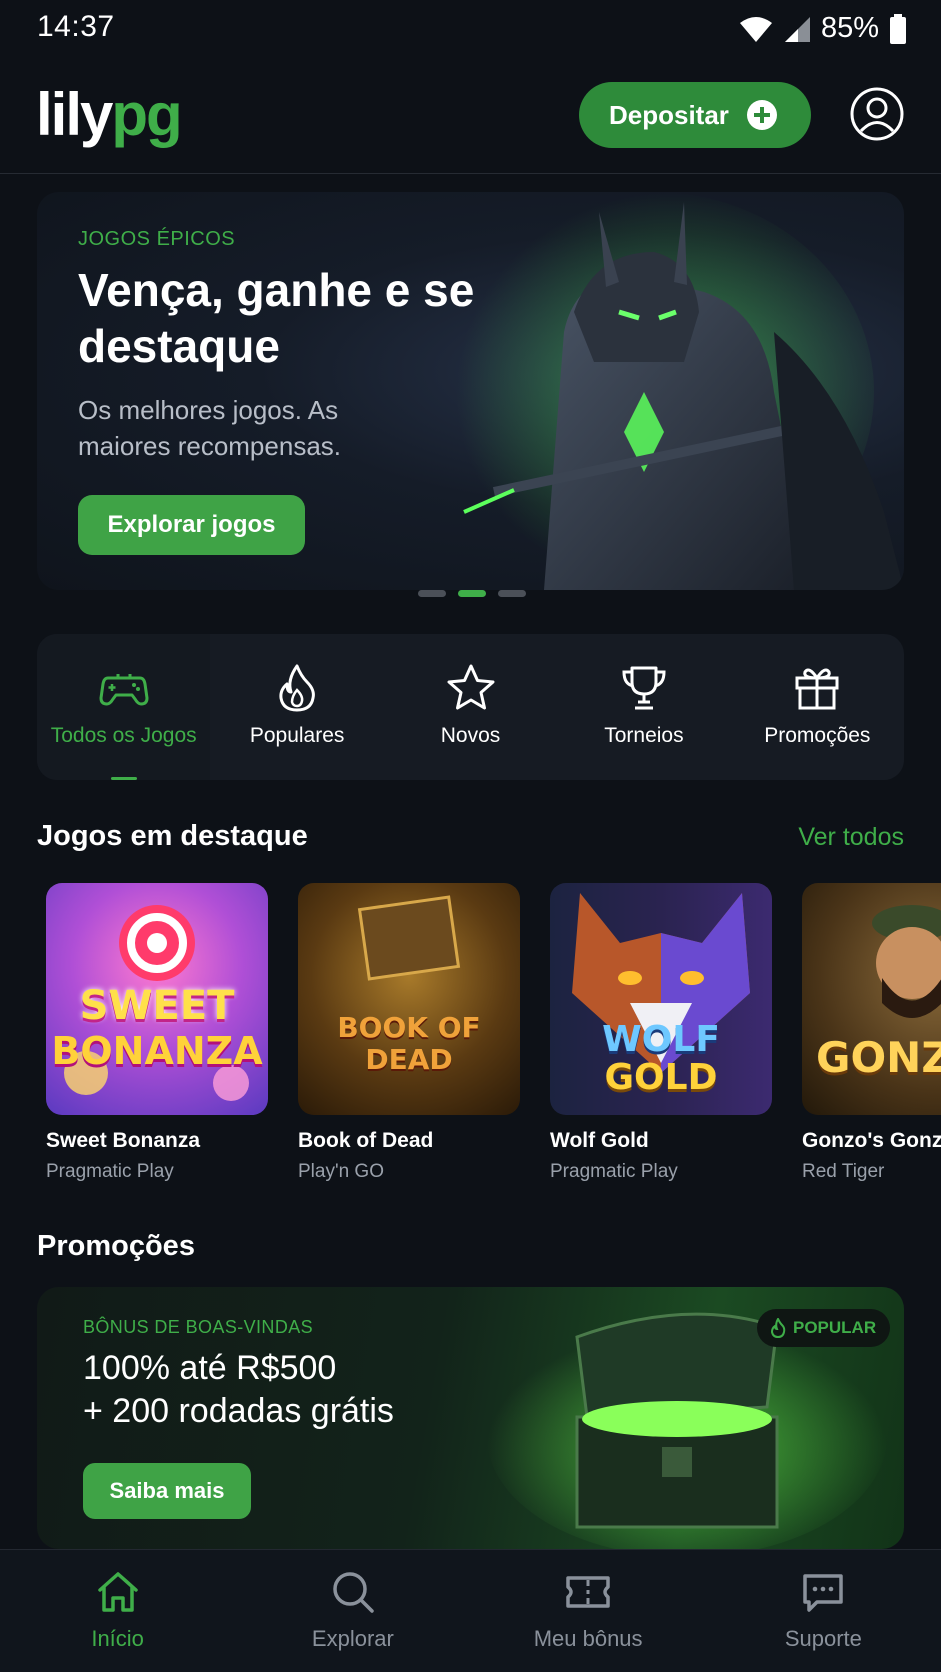 This screenshot has width=941, height=1672. Describe the element at coordinates (851, 837) in the screenshot. I see `see-all-link: Ver todos` at that location.